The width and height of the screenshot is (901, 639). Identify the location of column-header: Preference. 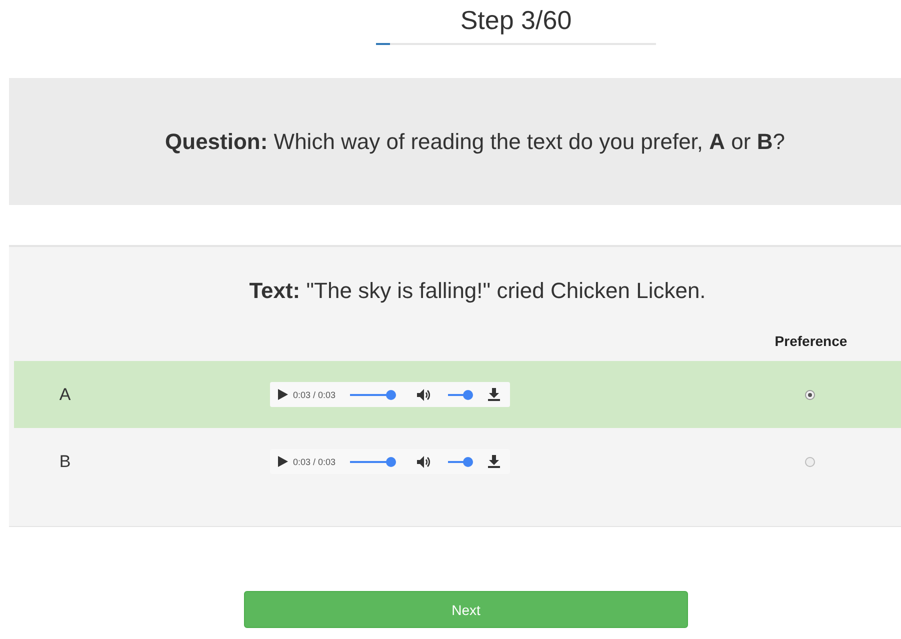
(811, 342).